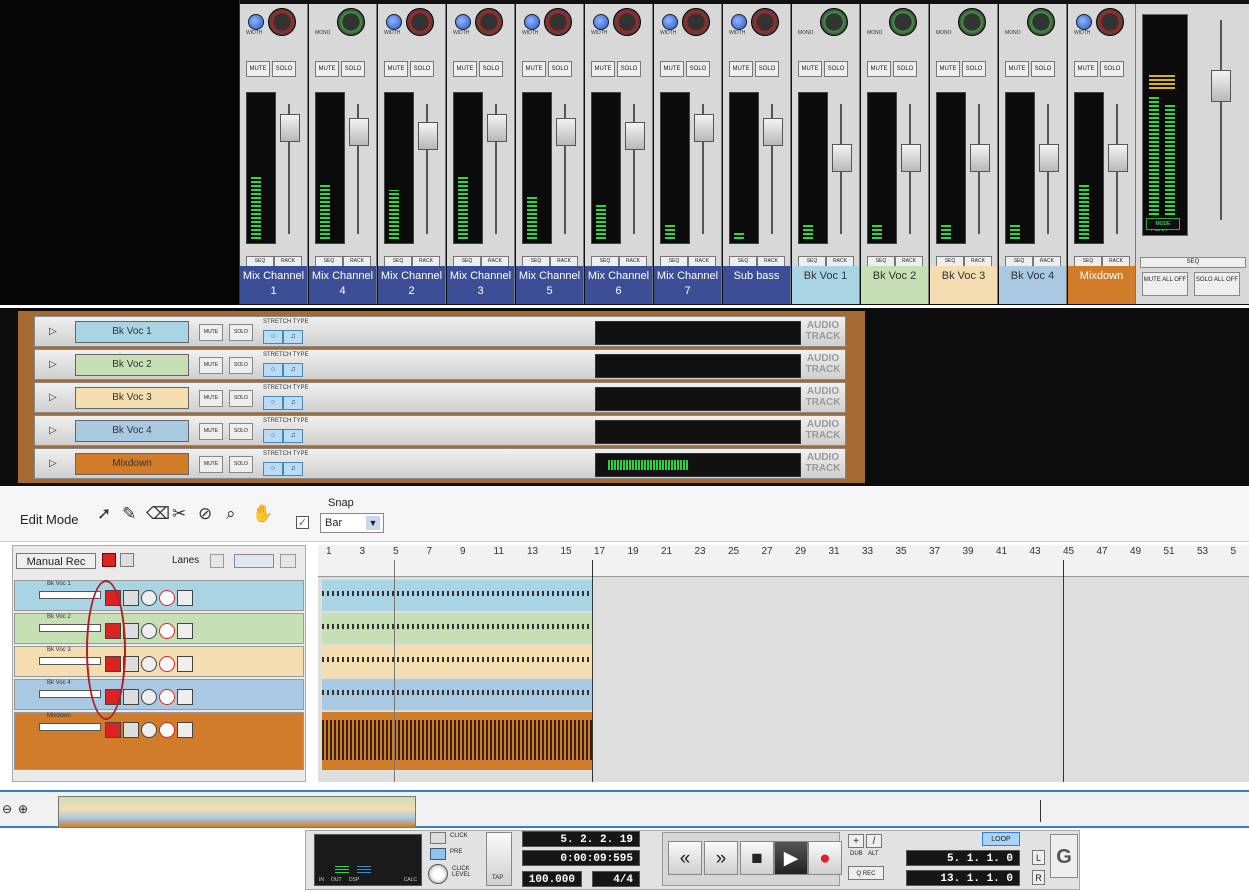 The height and width of the screenshot is (893, 1249). What do you see at coordinates (757, 858) in the screenshot?
I see `stop-button: ■` at bounding box center [757, 858].